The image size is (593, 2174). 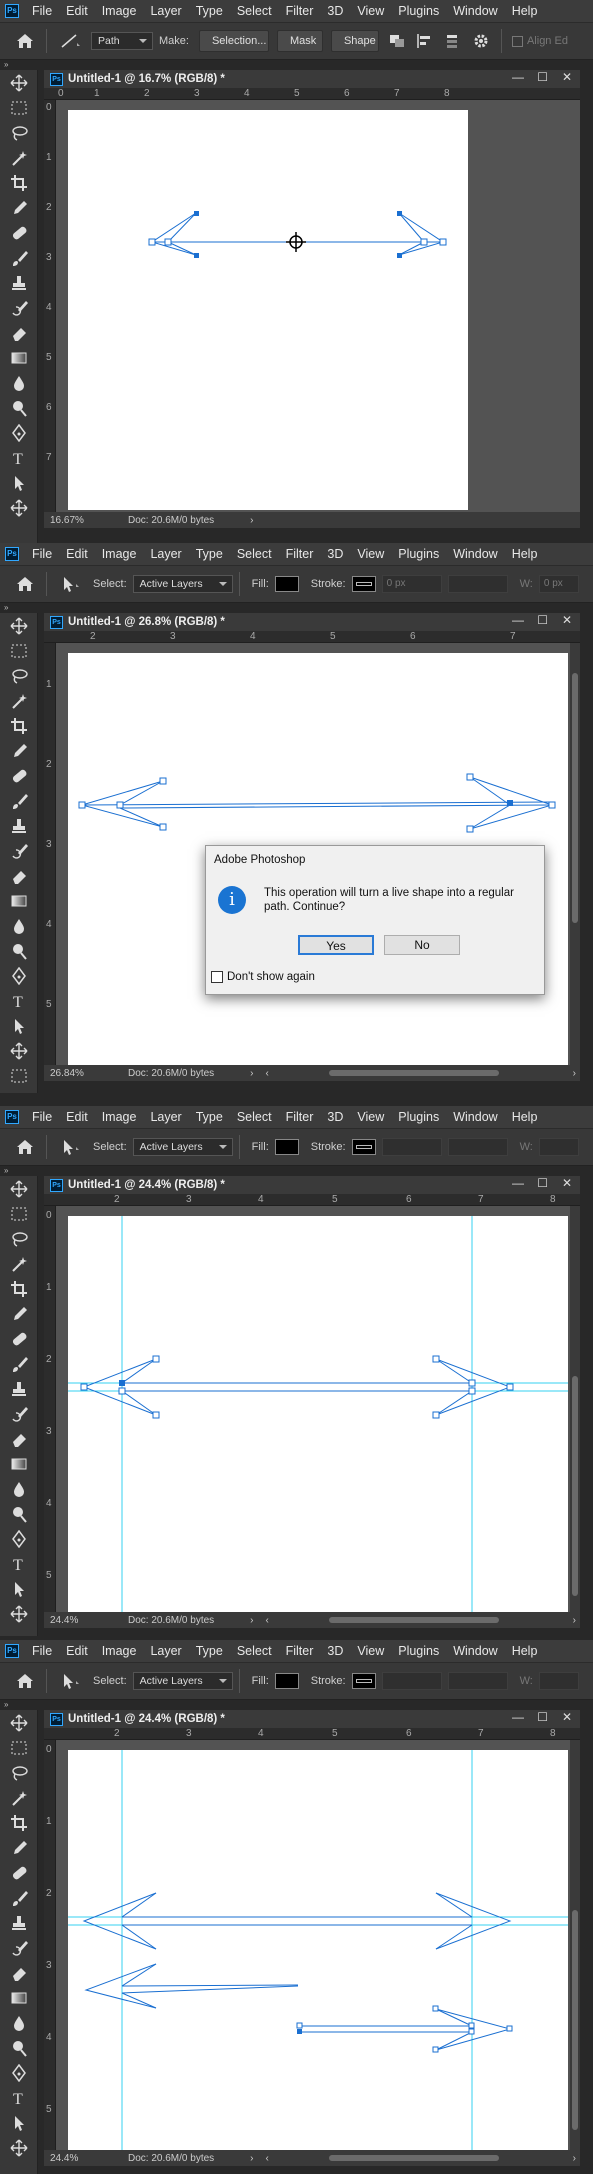 I want to click on stroke-width-field, so click(x=411, y=1681).